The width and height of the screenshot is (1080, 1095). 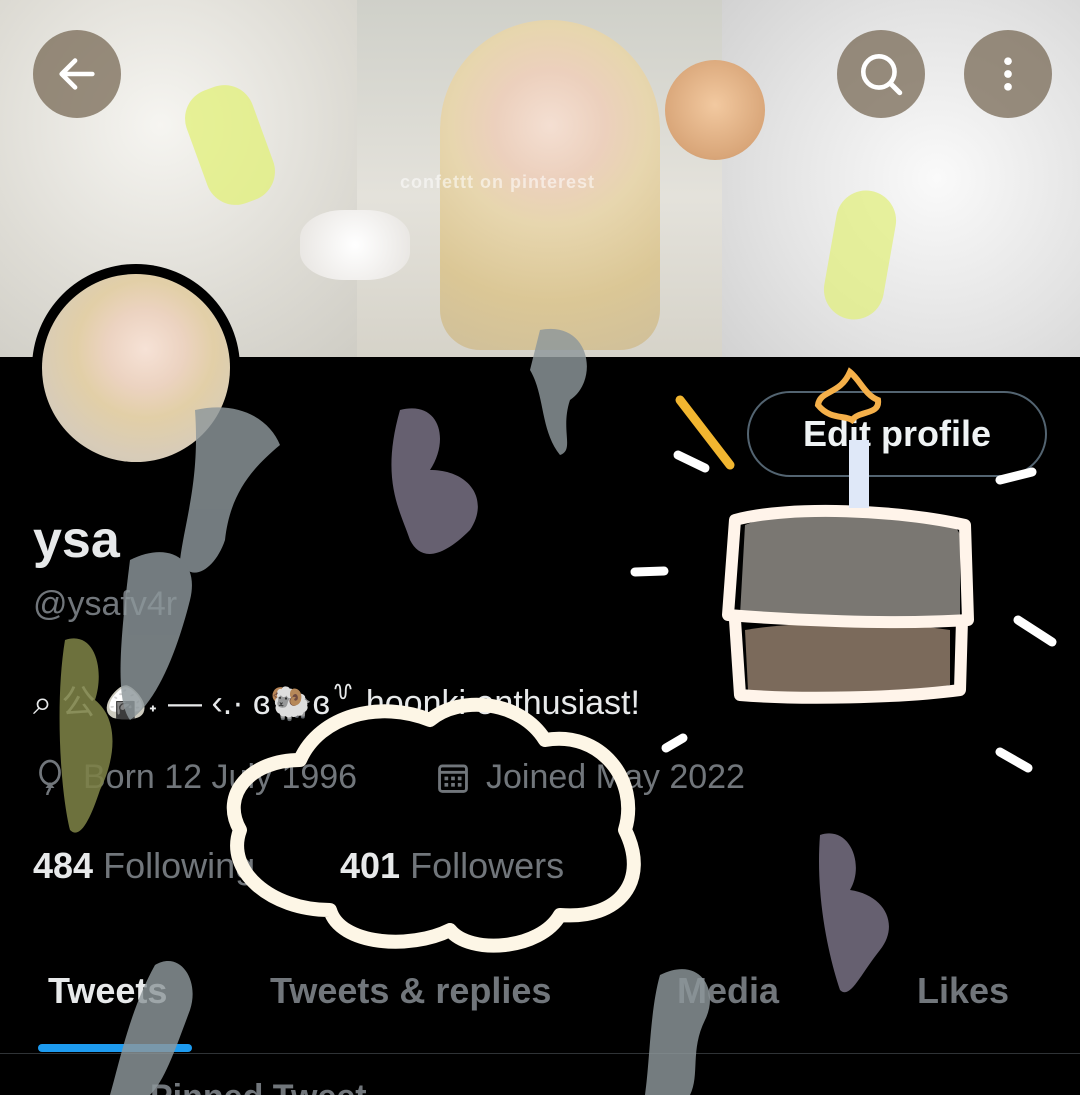 What do you see at coordinates (963, 991) in the screenshot?
I see `tab-likes: Likes` at bounding box center [963, 991].